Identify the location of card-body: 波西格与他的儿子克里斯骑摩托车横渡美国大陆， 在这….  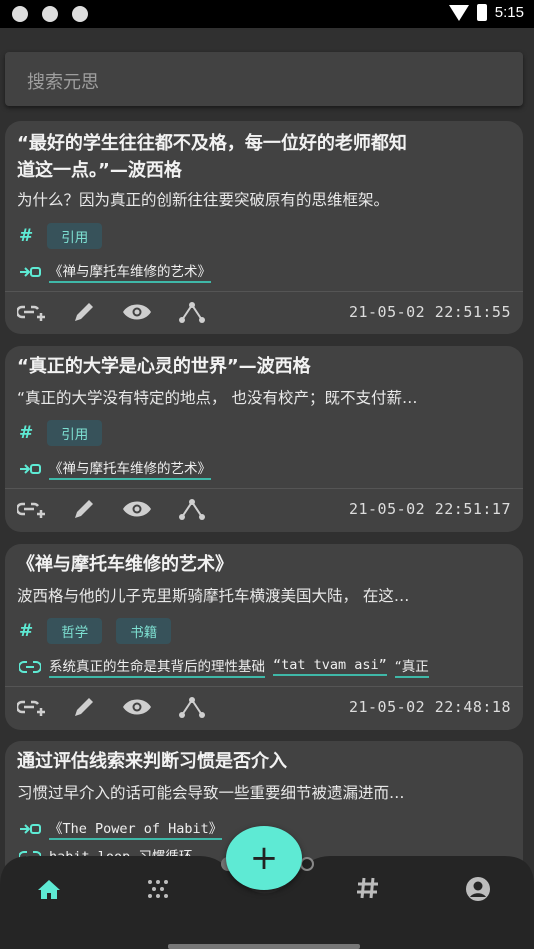
(213, 596).